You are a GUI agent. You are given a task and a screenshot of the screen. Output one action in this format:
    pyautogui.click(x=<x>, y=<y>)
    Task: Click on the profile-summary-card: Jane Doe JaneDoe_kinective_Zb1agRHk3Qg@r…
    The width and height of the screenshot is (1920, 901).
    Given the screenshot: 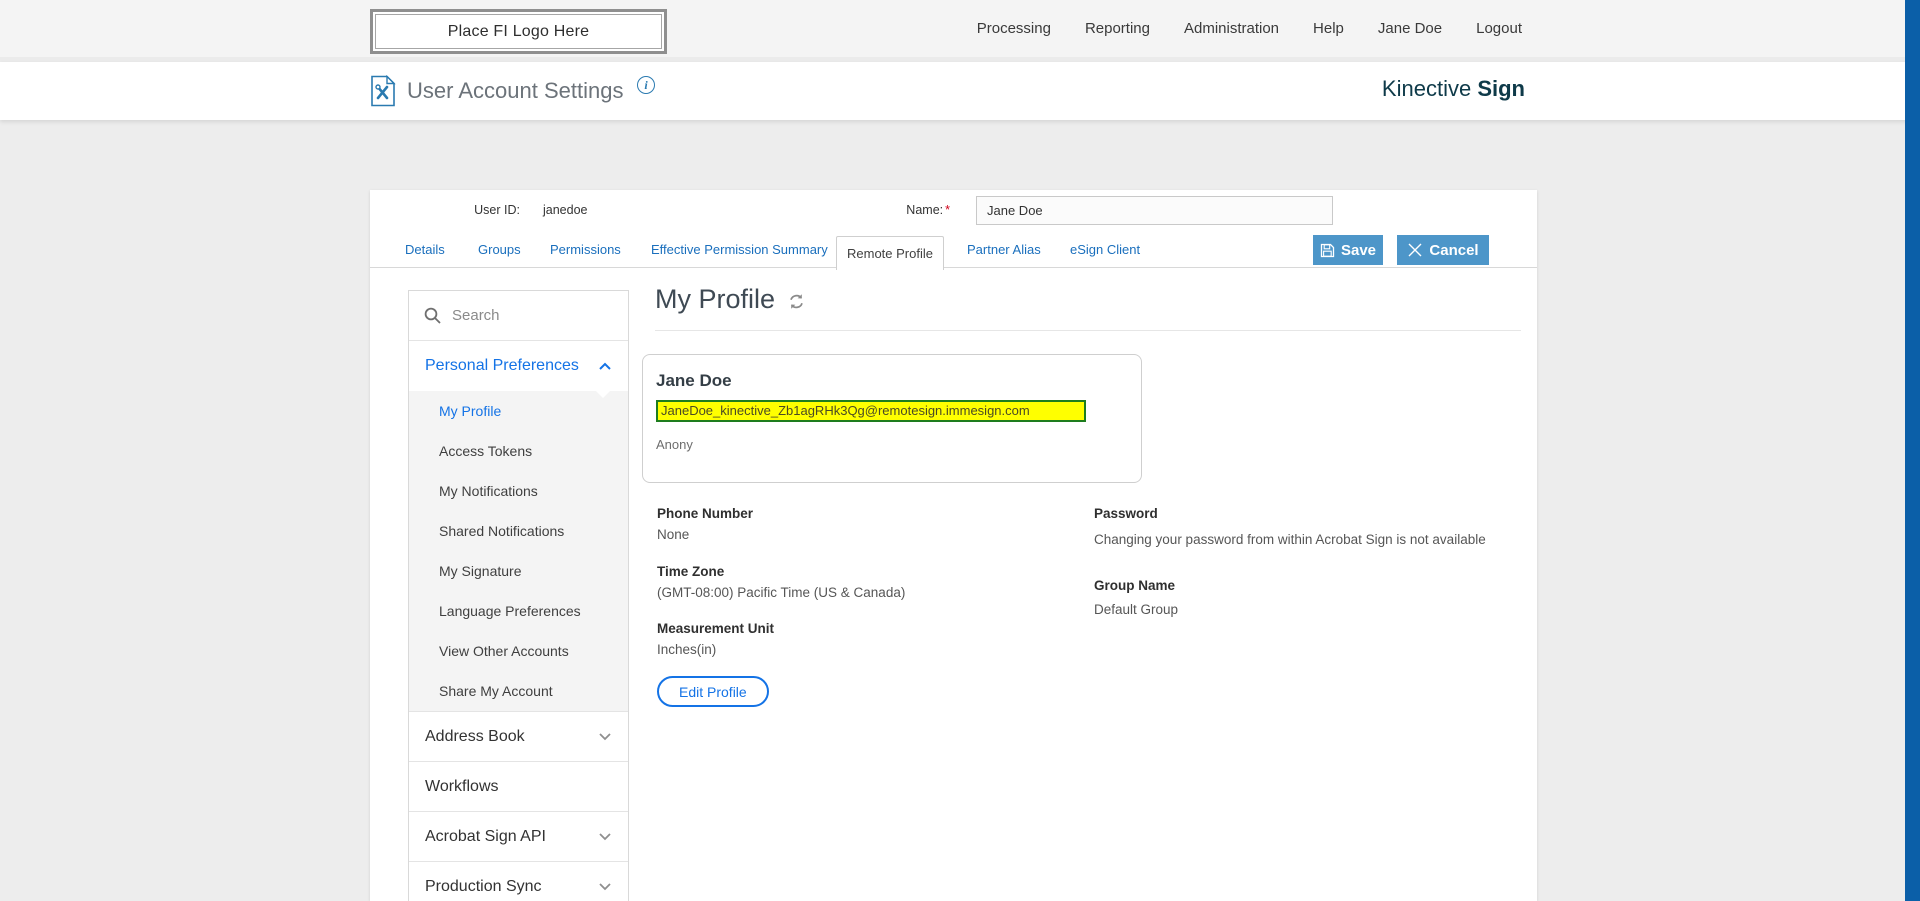 What is the action you would take?
    pyautogui.click(x=892, y=418)
    